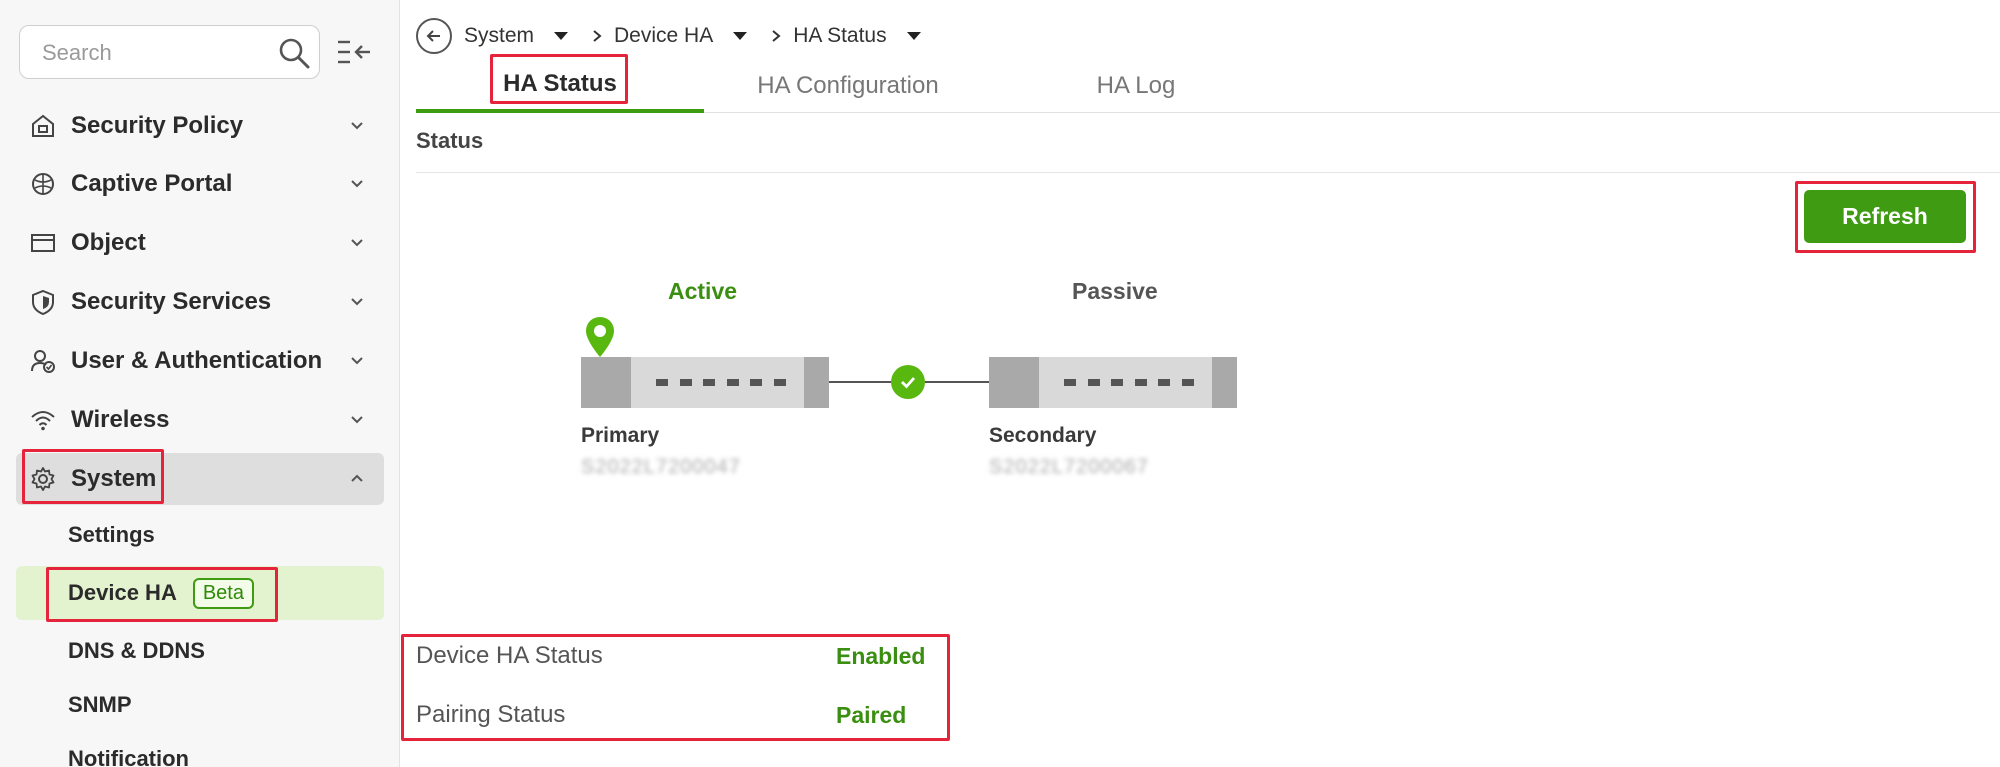 This screenshot has width=2000, height=767. What do you see at coordinates (560, 83) in the screenshot?
I see `tab-label: HA Status` at bounding box center [560, 83].